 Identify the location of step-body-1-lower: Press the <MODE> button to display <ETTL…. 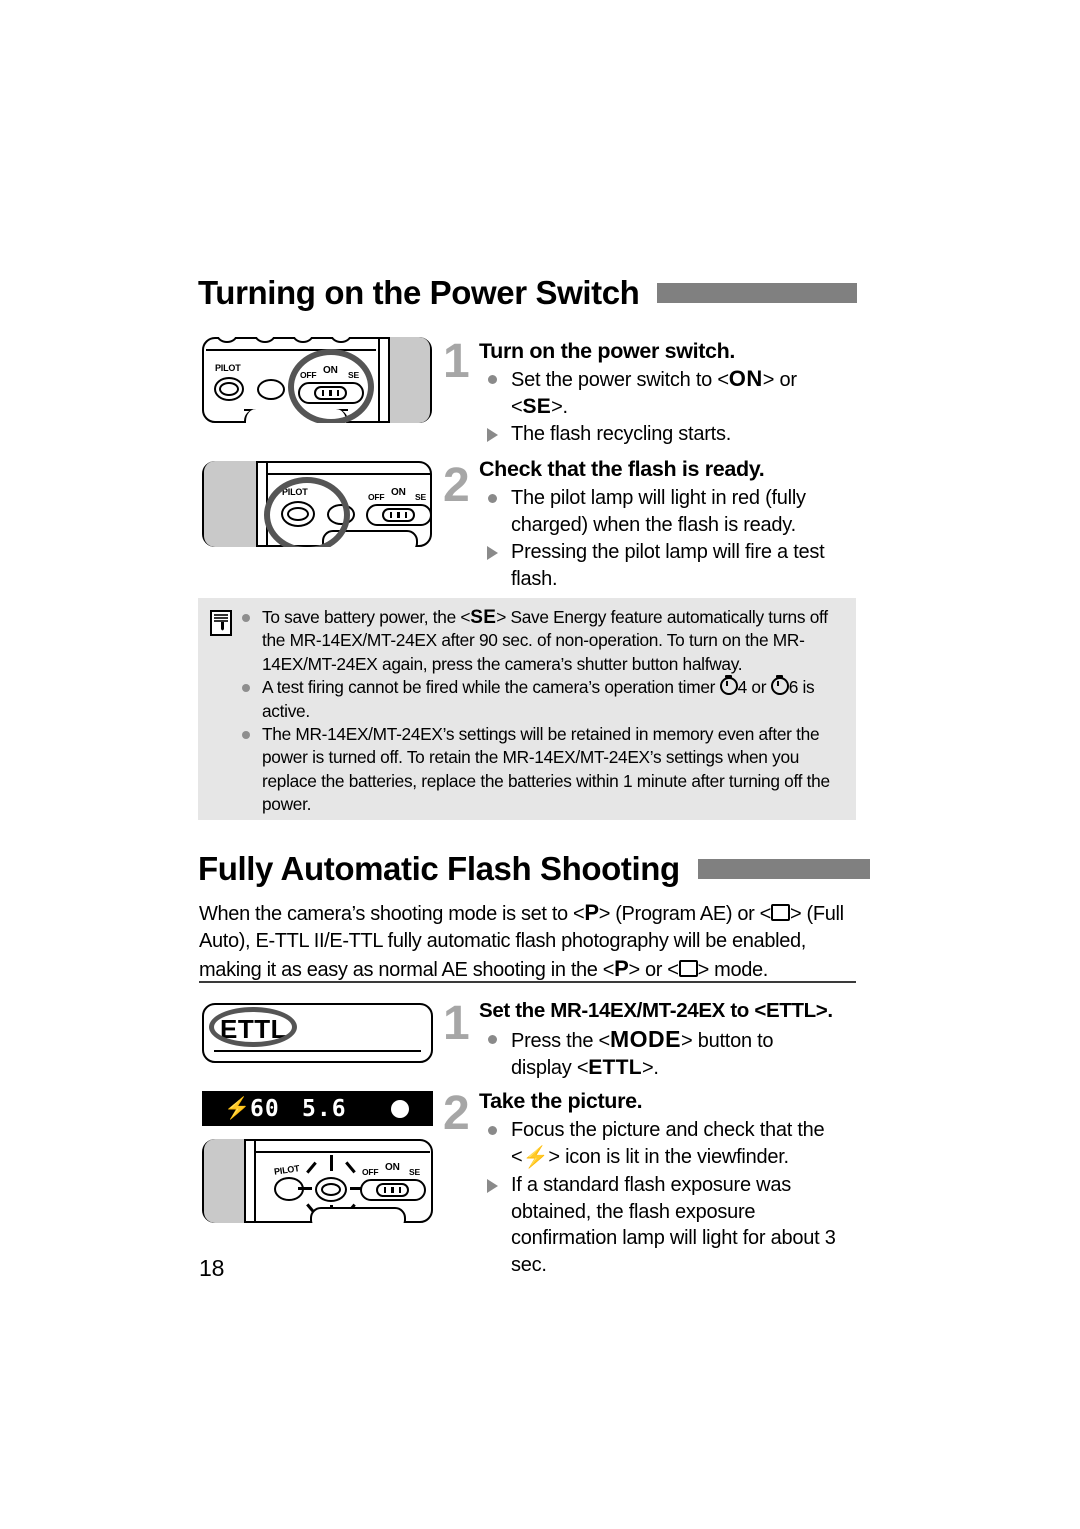
(672, 1054).